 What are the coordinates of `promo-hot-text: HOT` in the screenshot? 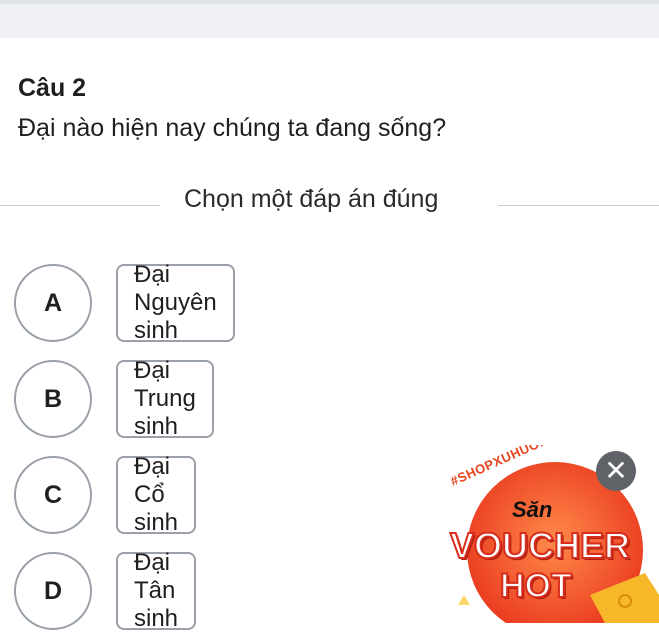 It's located at (536, 586).